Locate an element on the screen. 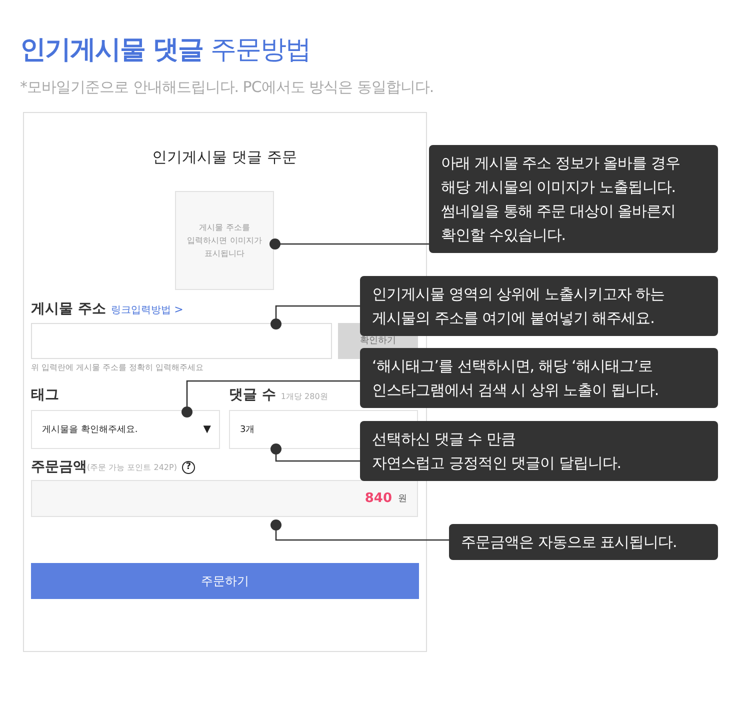 Image resolution: width=740 pixels, height=710 pixels. address-help: 위 입력란에 게시물 주소를 정확히 입력해주세요 is located at coordinates (117, 368).